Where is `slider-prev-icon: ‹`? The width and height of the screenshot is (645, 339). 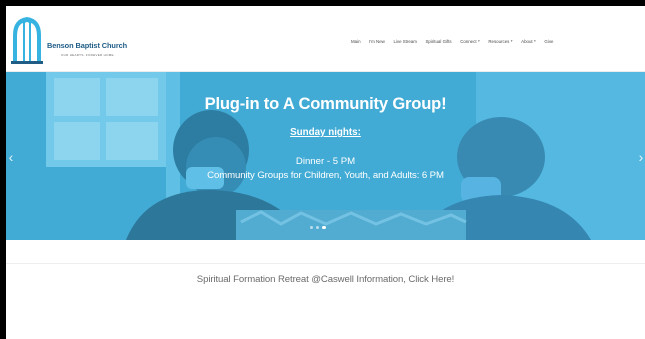 slider-prev-icon: ‹ is located at coordinates (11, 157).